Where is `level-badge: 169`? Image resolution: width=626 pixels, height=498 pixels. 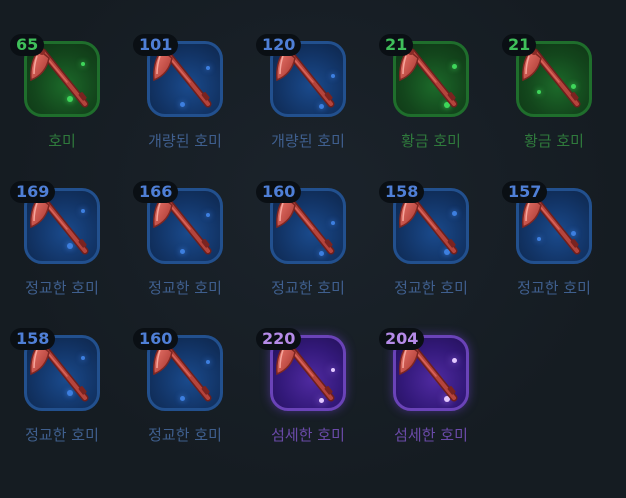 level-badge: 169 is located at coordinates (33, 192).